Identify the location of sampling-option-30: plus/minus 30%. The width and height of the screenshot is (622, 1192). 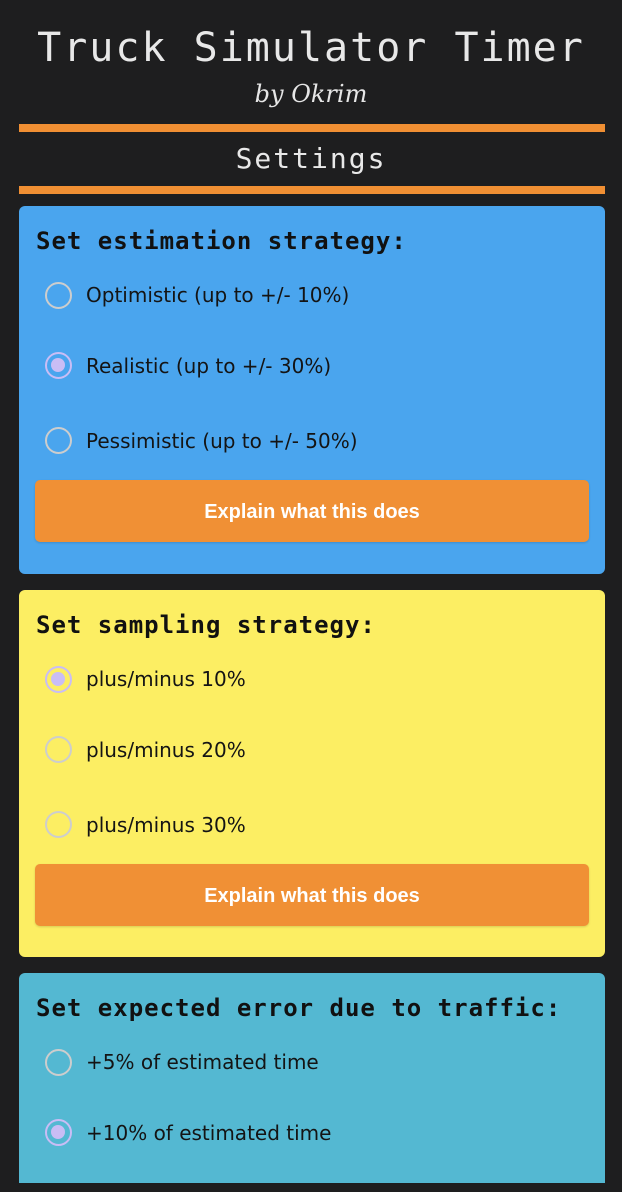
(312, 824).